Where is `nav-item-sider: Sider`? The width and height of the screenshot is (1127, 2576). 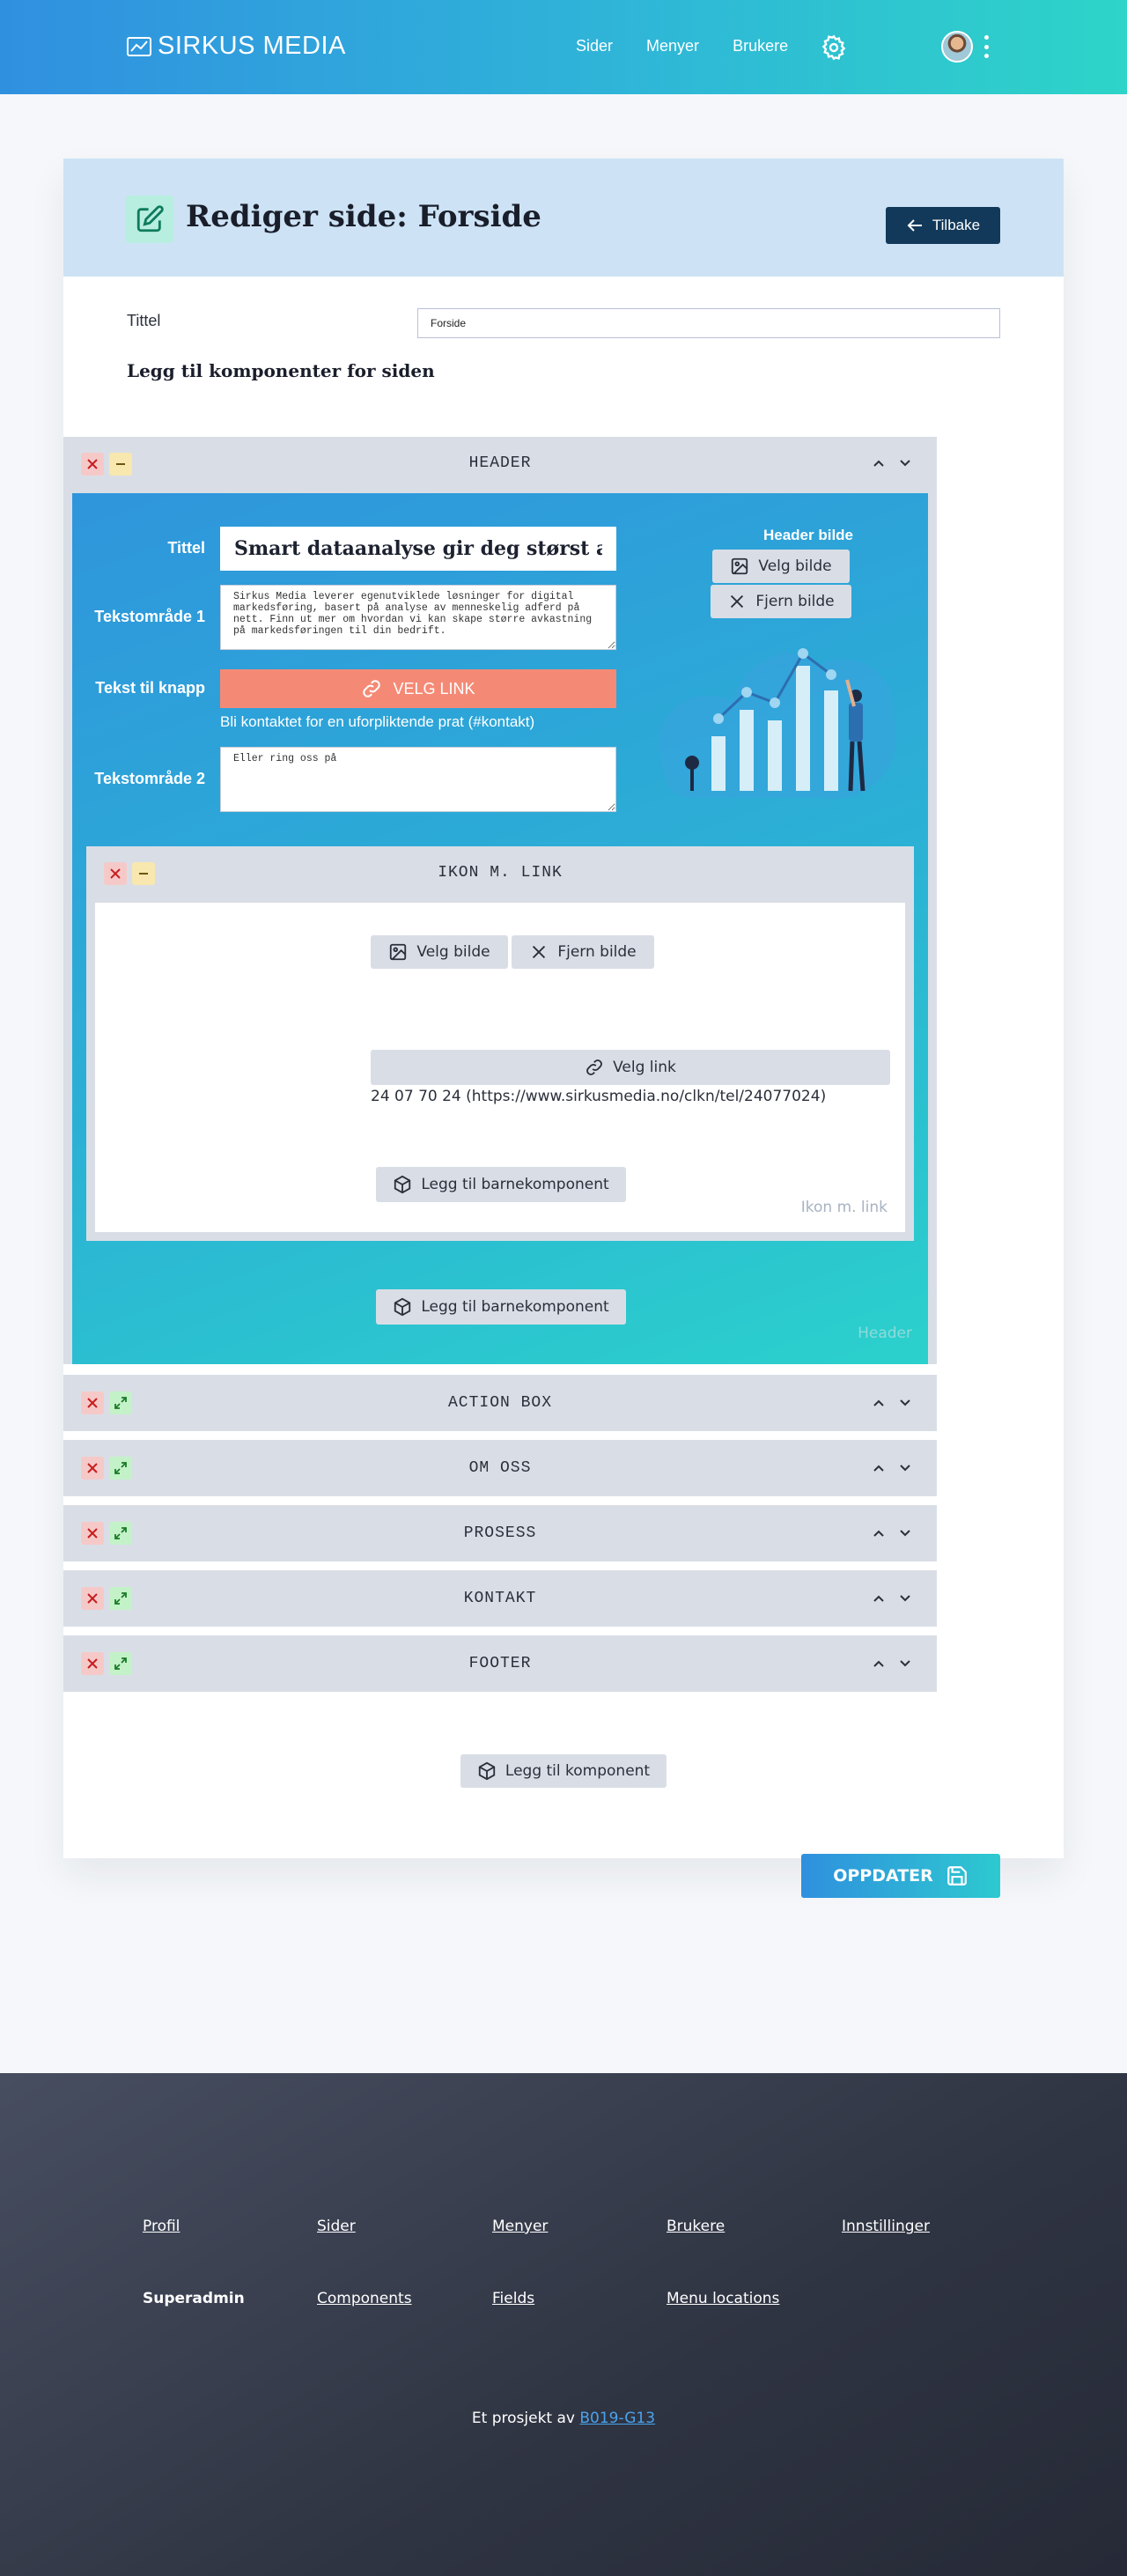 nav-item-sider: Sider is located at coordinates (594, 46).